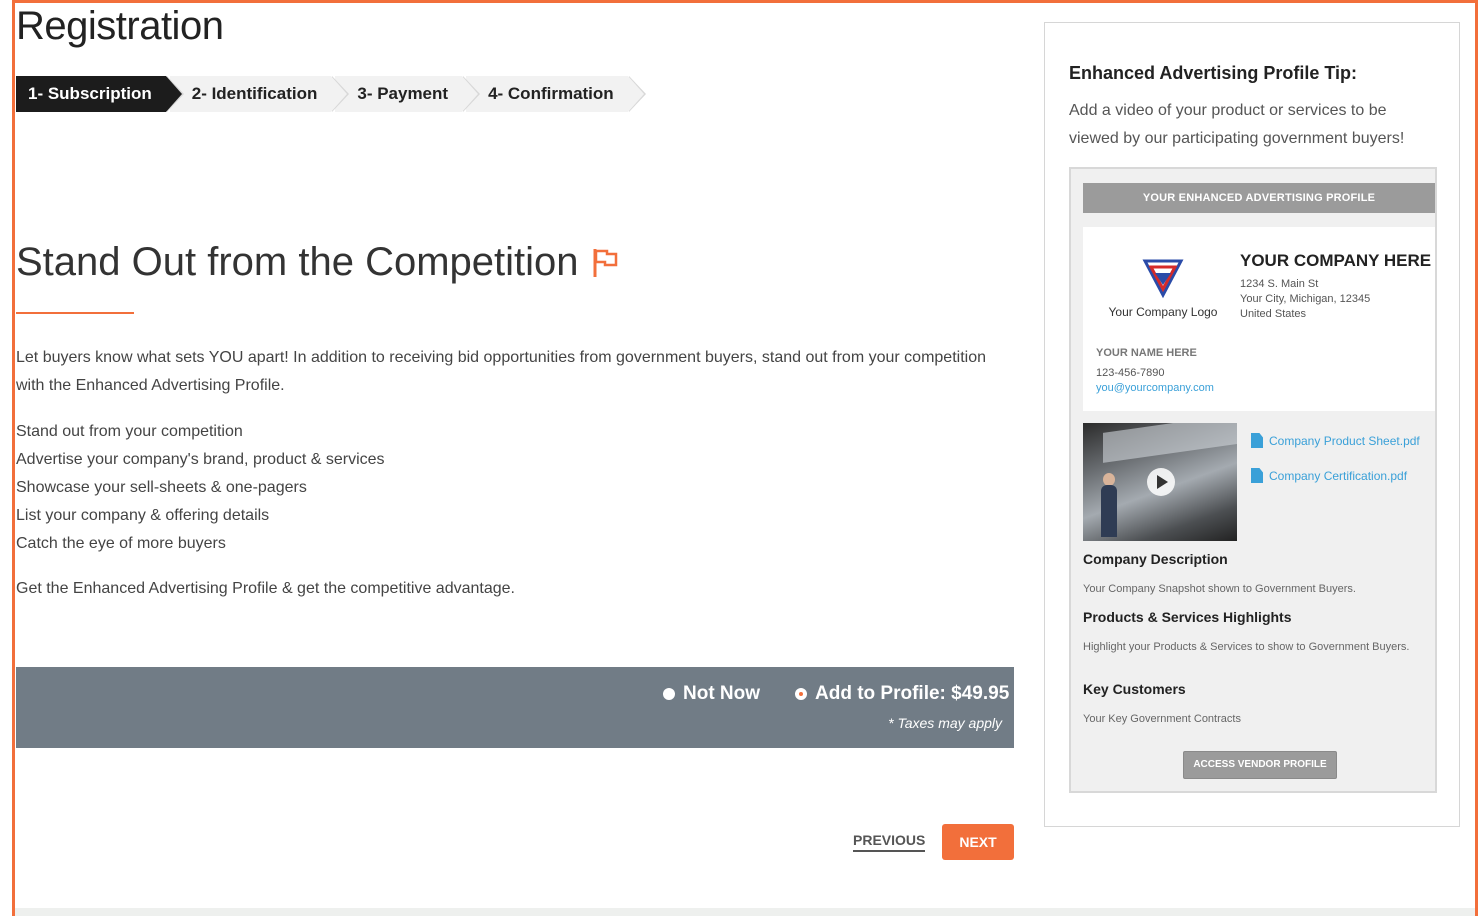  Describe the element at coordinates (75, 313) in the screenshot. I see `headline-underline` at that location.